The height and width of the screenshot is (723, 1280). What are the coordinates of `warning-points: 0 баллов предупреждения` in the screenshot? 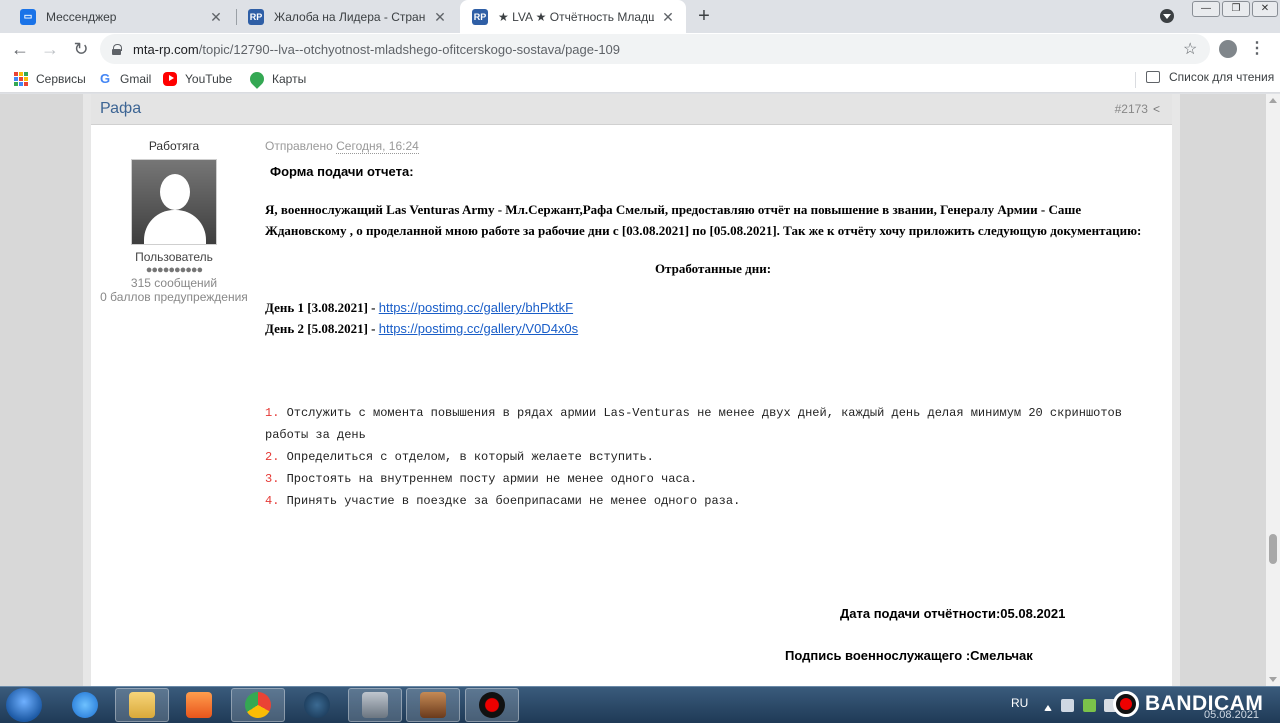 It's located at (174, 297).